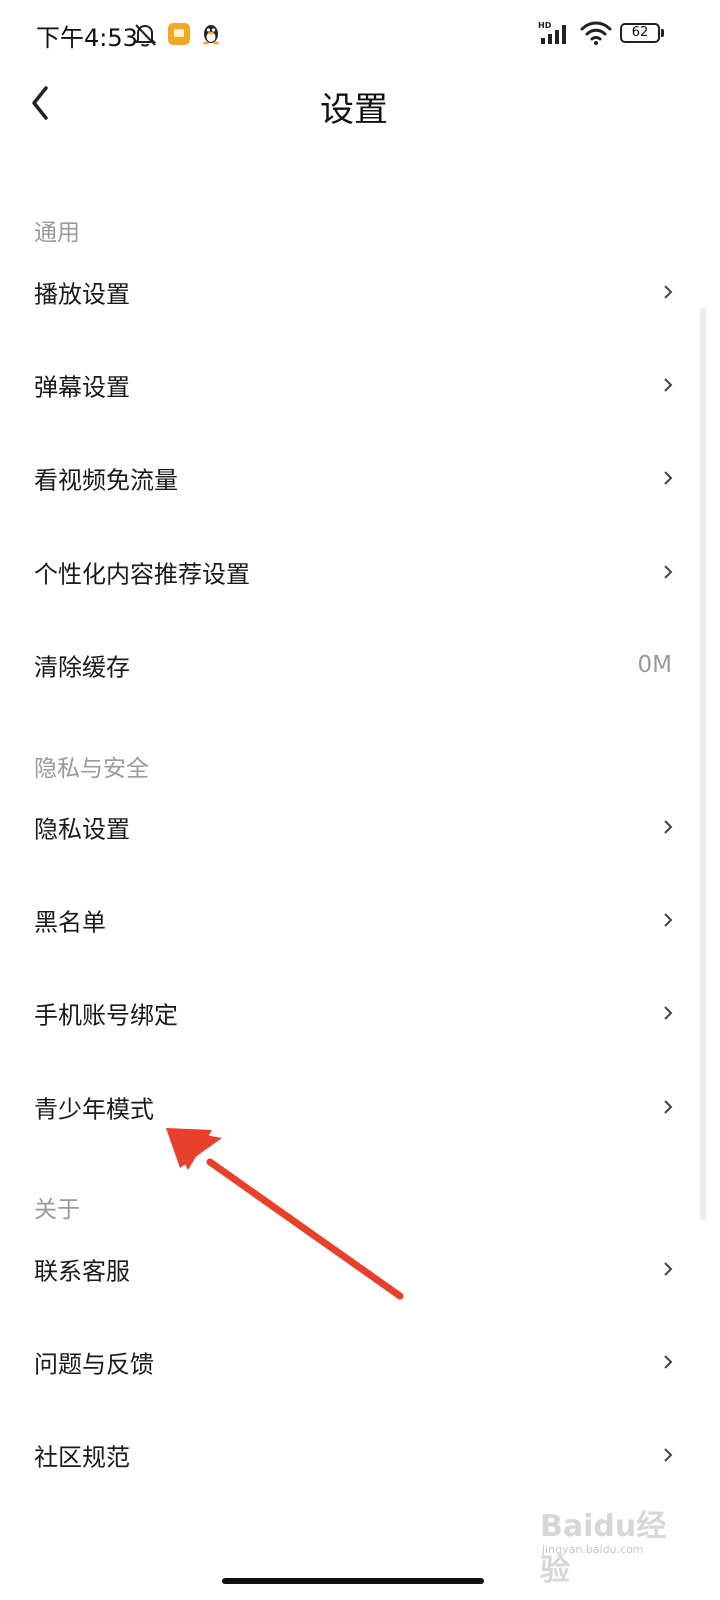 The height and width of the screenshot is (1600, 720). I want to click on section-header-privacy: 隐私与安全, so click(91, 769).